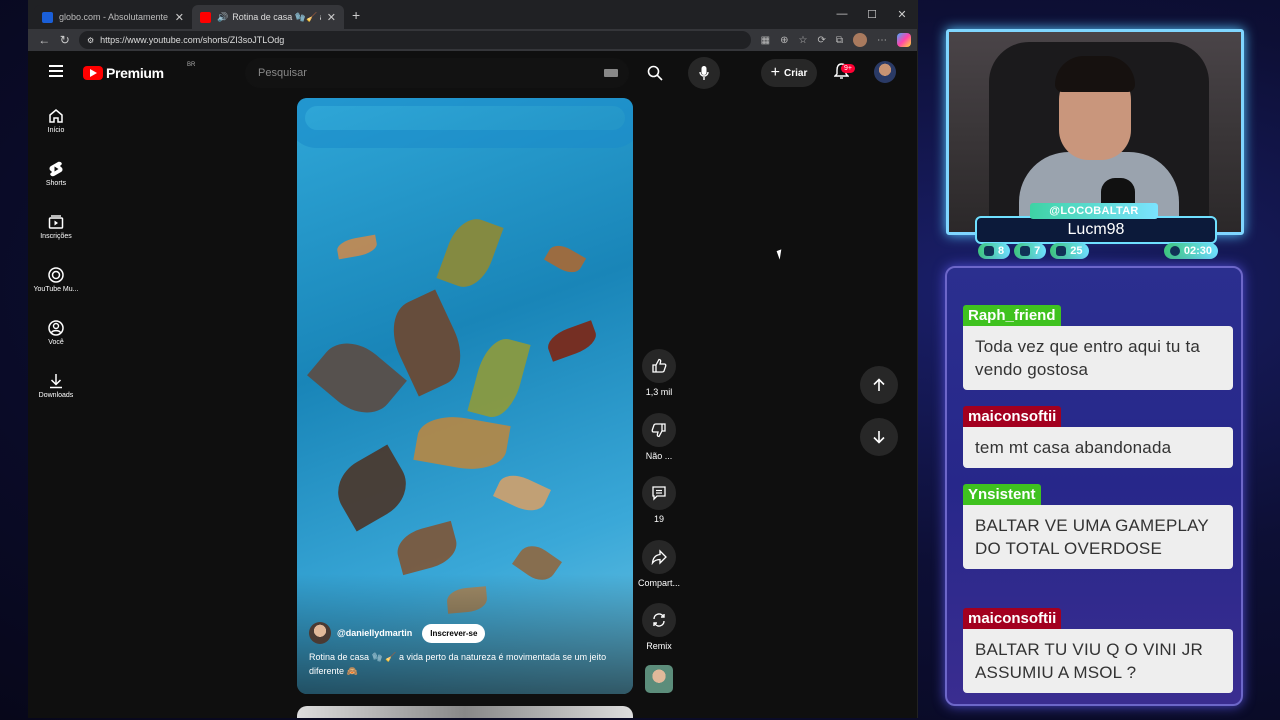 This screenshot has width=1280, height=720. Describe the element at coordinates (56, 222) in the screenshot. I see `subscriptions-icon` at that location.